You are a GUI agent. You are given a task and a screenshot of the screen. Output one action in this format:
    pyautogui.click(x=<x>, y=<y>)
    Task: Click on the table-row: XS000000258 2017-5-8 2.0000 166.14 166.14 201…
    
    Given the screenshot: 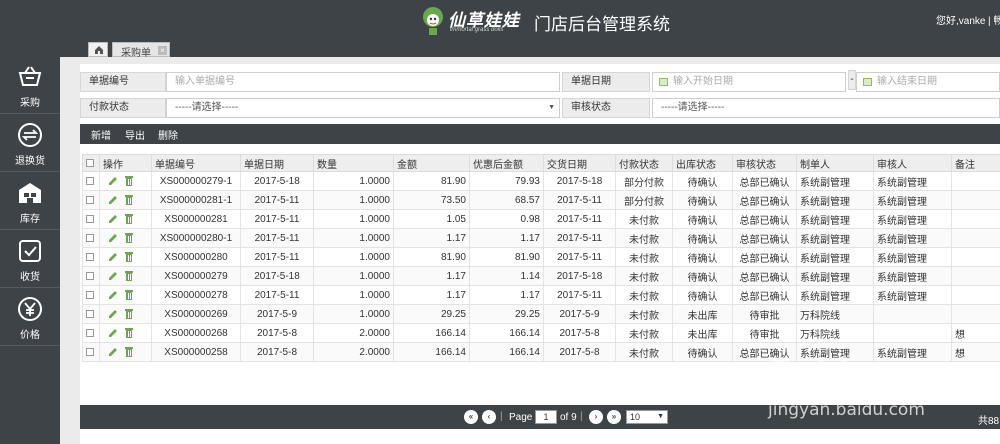 What is the action you would take?
    pyautogui.click(x=541, y=352)
    